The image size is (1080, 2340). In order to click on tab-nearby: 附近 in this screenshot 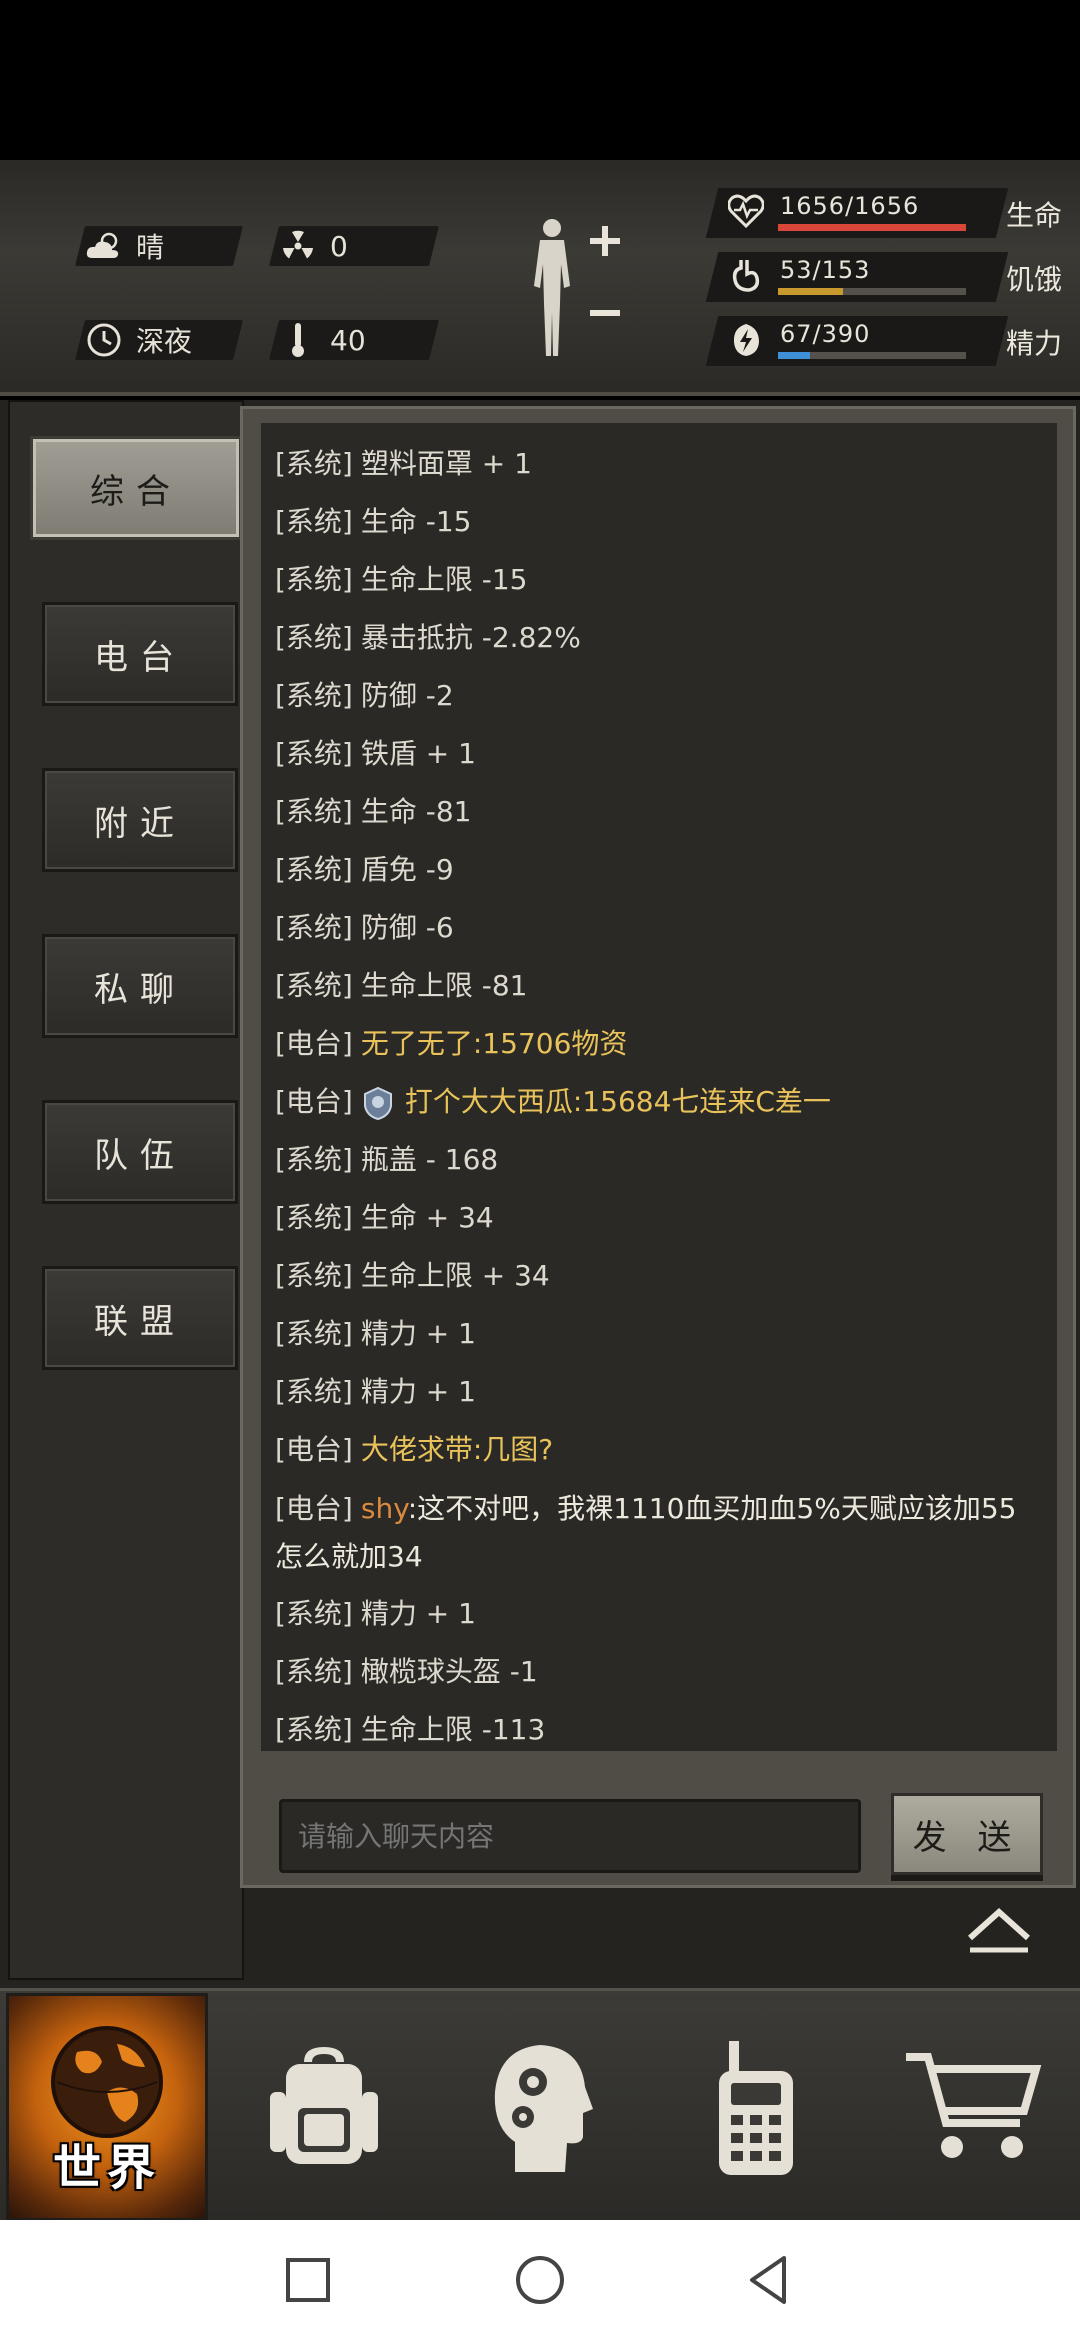, I will do `click(140, 820)`.